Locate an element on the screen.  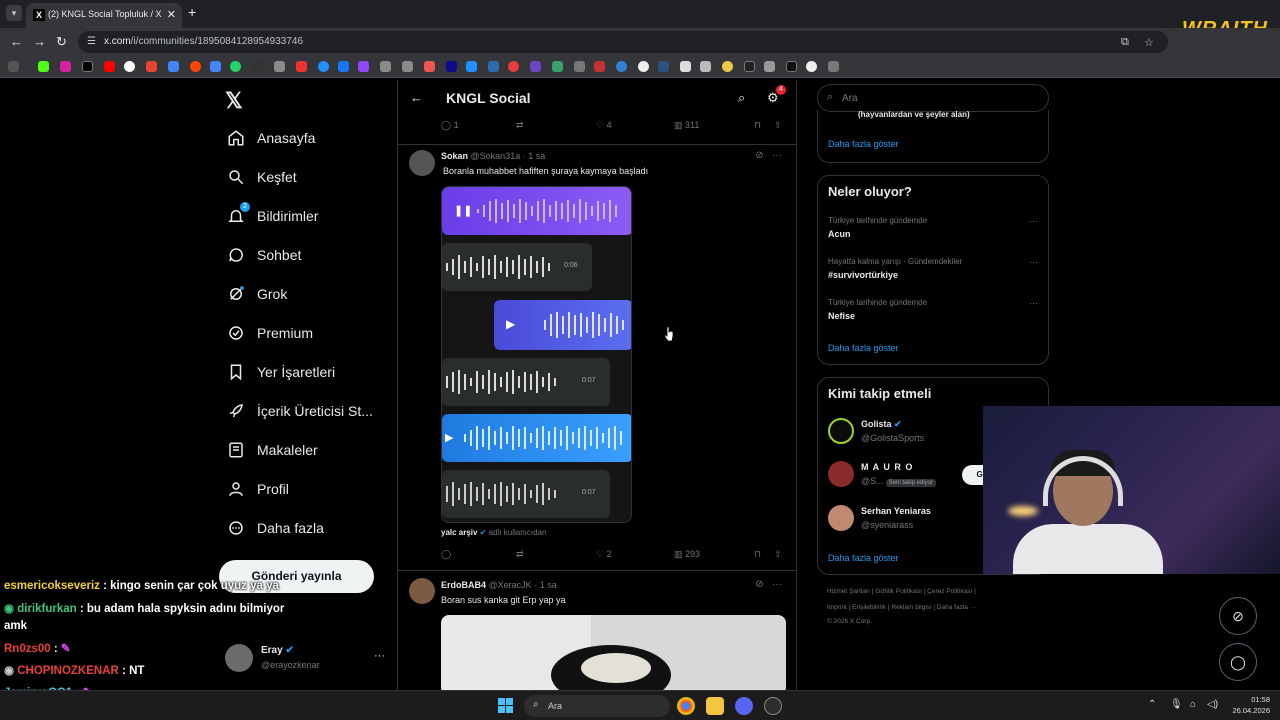
install-icon: ⧉ is located at coordinates (1125, 42).